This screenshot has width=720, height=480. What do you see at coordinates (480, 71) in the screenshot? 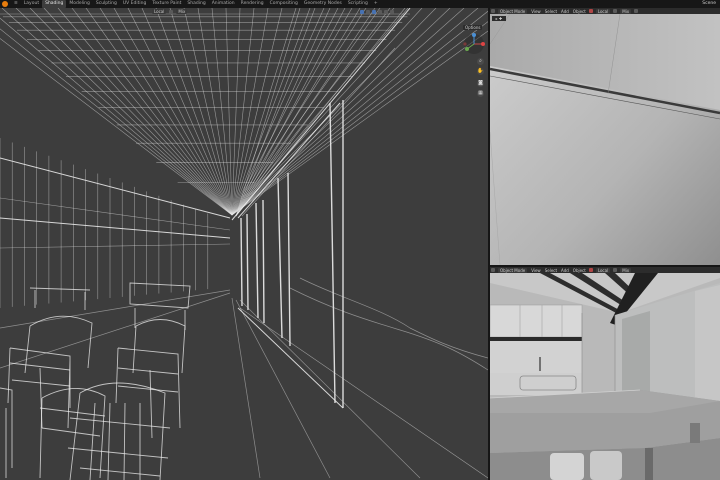
I see `hand-icon: ✋` at bounding box center [480, 71].